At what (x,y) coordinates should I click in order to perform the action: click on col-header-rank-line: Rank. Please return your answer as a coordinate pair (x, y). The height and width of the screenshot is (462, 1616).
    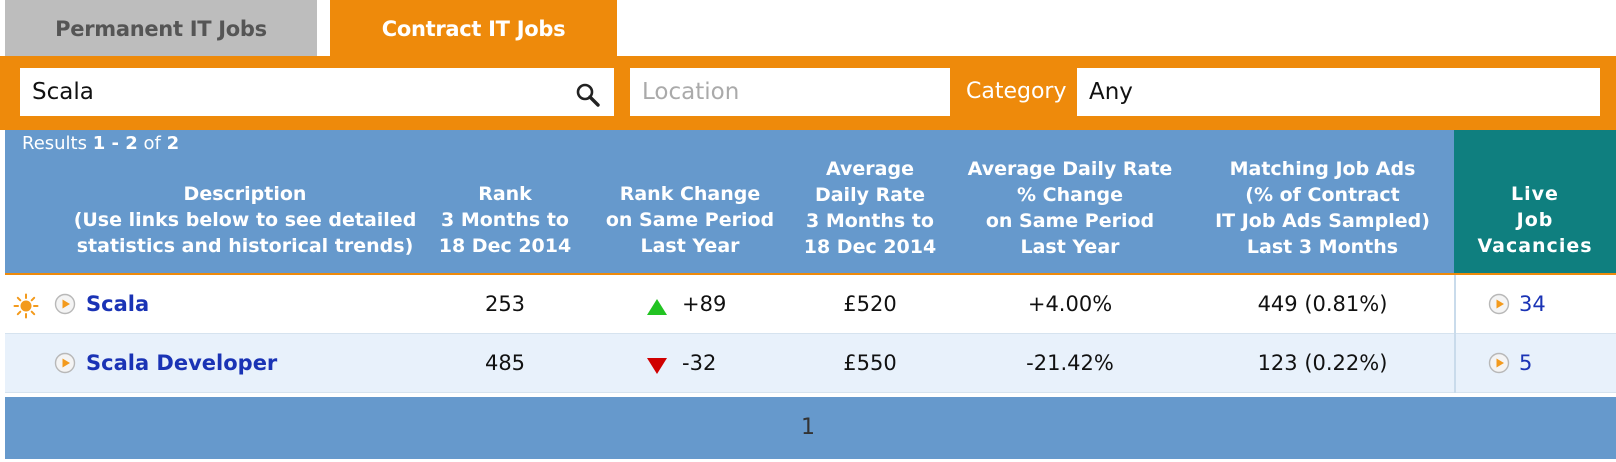
    Looking at the image, I should click on (505, 194).